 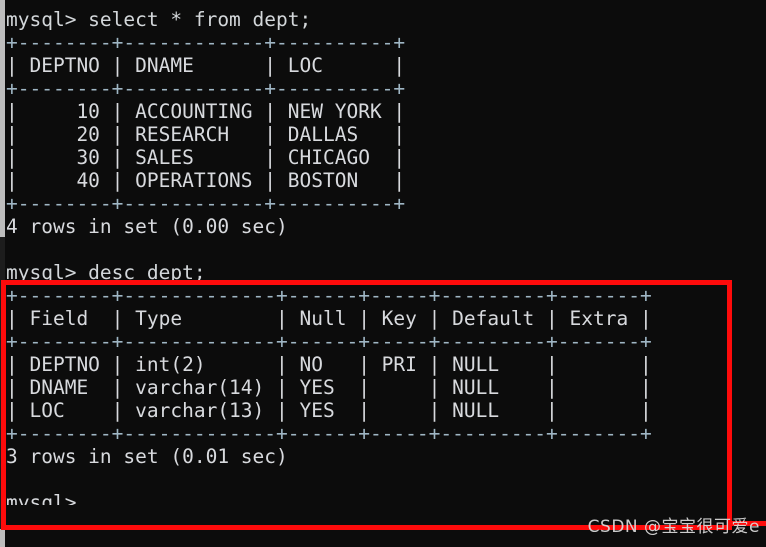 What do you see at coordinates (329, 387) in the screenshot?
I see `table-row: | DNAME | varchar(14) | YES | | NULL | |` at bounding box center [329, 387].